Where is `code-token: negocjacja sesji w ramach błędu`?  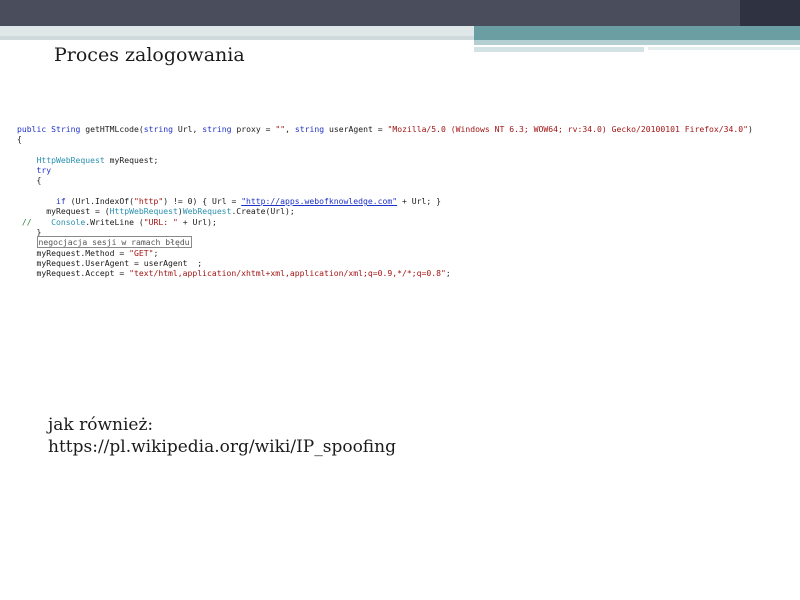
code-token: negocjacja sesji w ramach błędu is located at coordinates (114, 242).